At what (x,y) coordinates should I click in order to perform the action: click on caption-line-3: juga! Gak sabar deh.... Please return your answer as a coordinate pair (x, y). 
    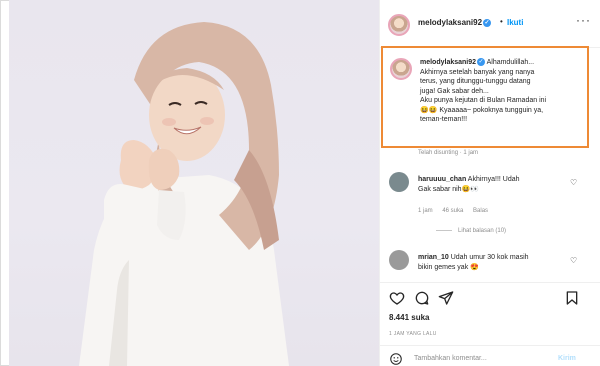
    Looking at the image, I should click on (454, 91).